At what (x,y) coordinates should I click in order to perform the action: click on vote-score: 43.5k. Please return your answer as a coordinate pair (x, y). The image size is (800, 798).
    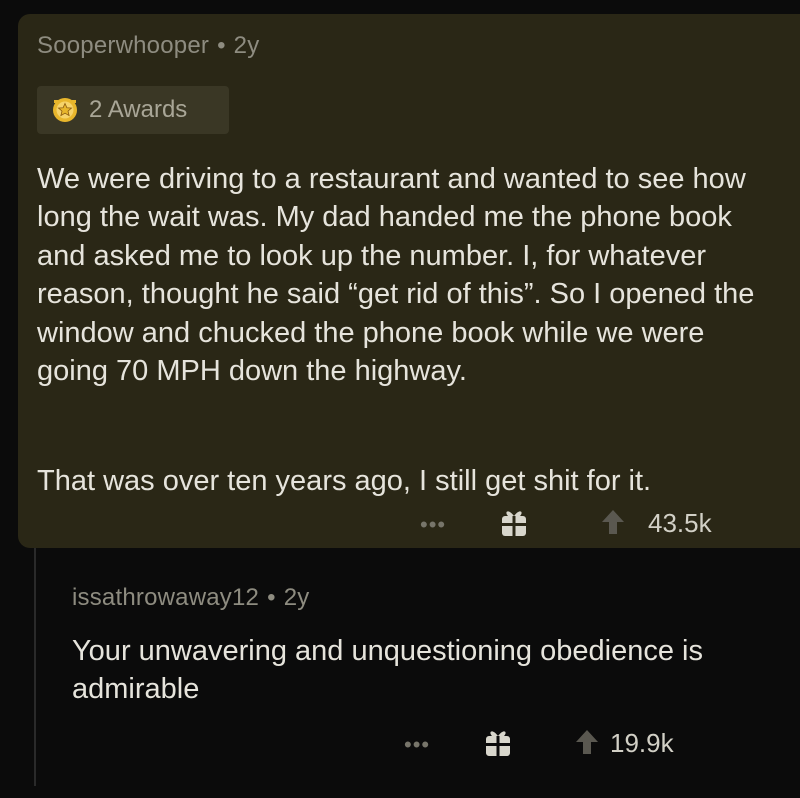
    Looking at the image, I should click on (680, 523).